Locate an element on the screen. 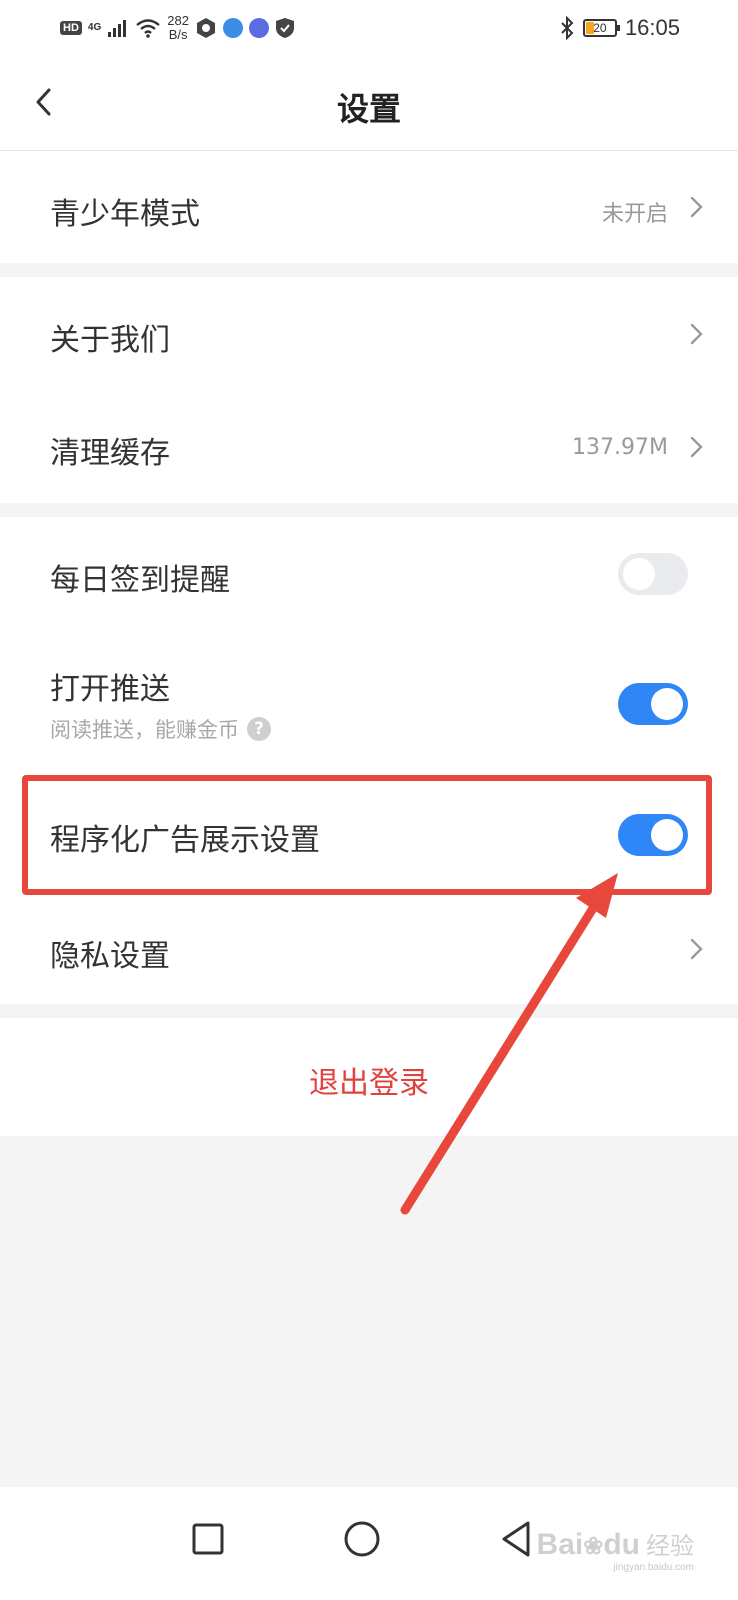 This screenshot has height=1600, width=738. push-subtitle: 阅读推送，能赚金币 ? is located at coordinates (160, 729).